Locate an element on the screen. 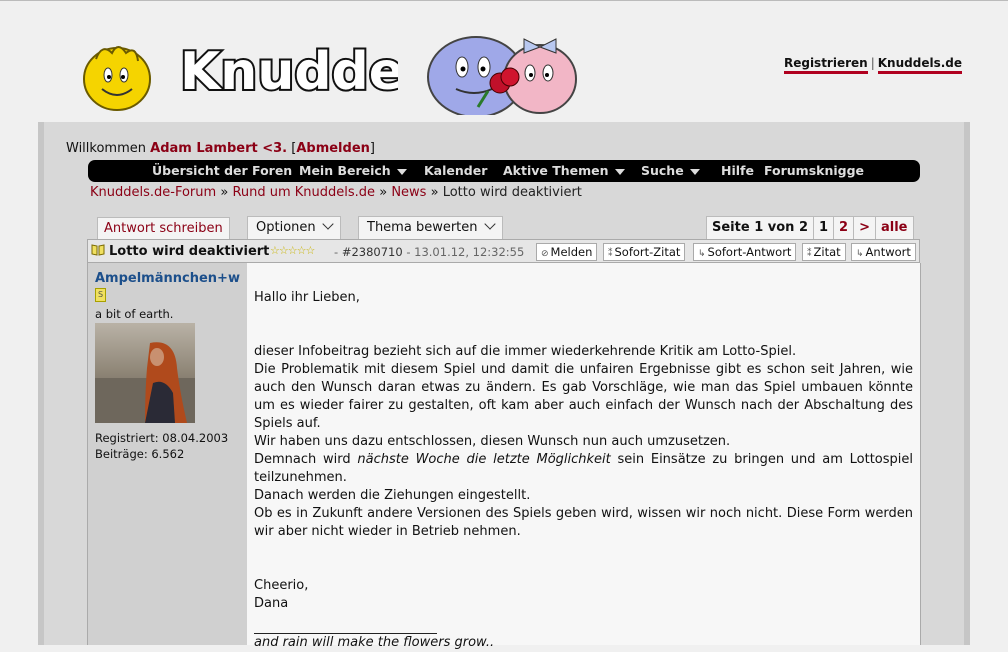 This screenshot has width=1008, height=652. yellow-mascot-icon is located at coordinates (117, 78).